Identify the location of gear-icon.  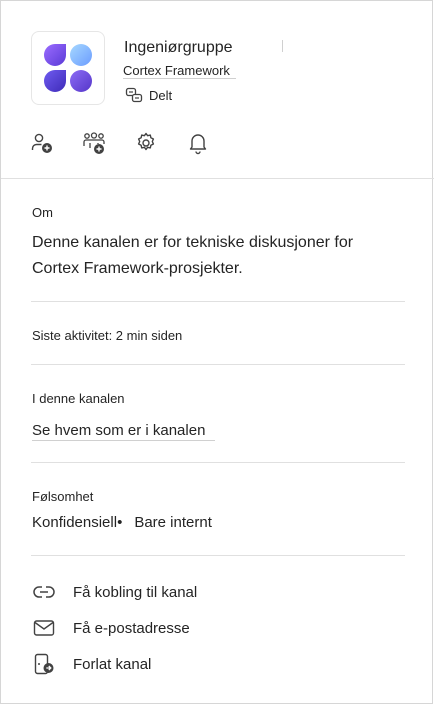
(146, 141).